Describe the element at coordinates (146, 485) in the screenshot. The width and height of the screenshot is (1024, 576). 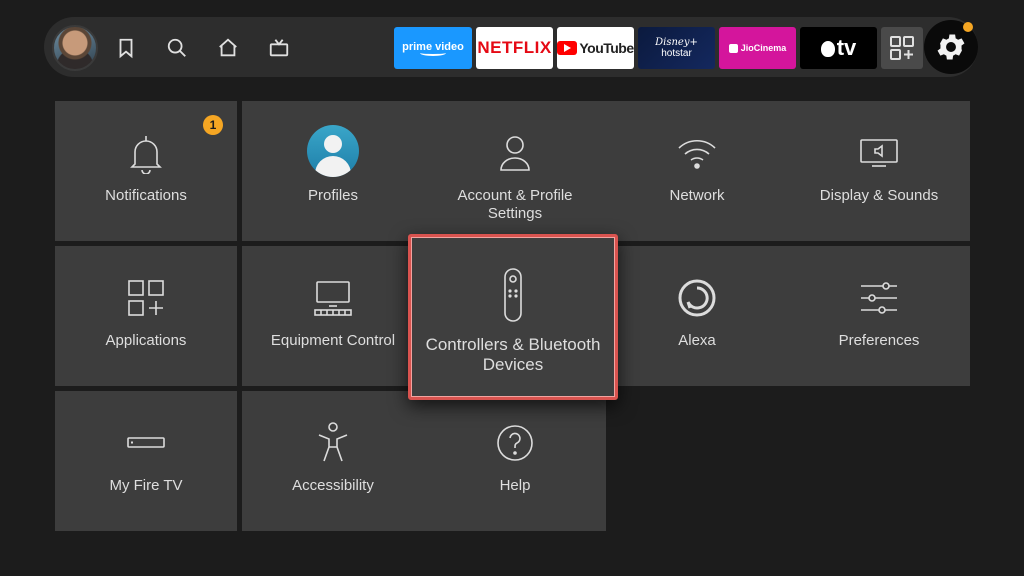
I see `tile-label: My Fire TV` at that location.